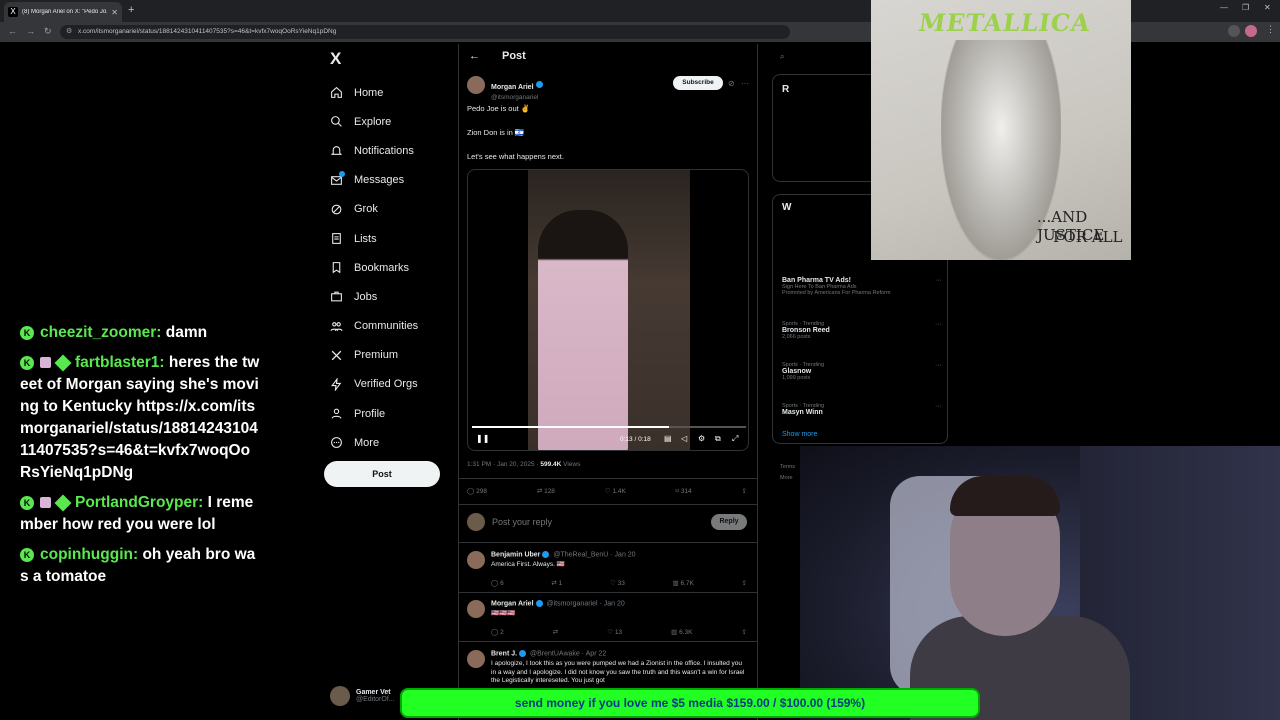 The width and height of the screenshot is (1280, 720). Describe the element at coordinates (131, 10) in the screenshot. I see `new-tab-icon: +` at that location.